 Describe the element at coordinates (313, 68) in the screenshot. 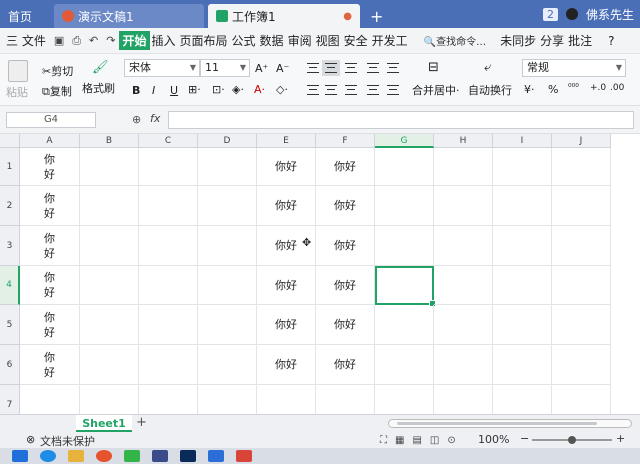

I see `align-top-icon` at that location.